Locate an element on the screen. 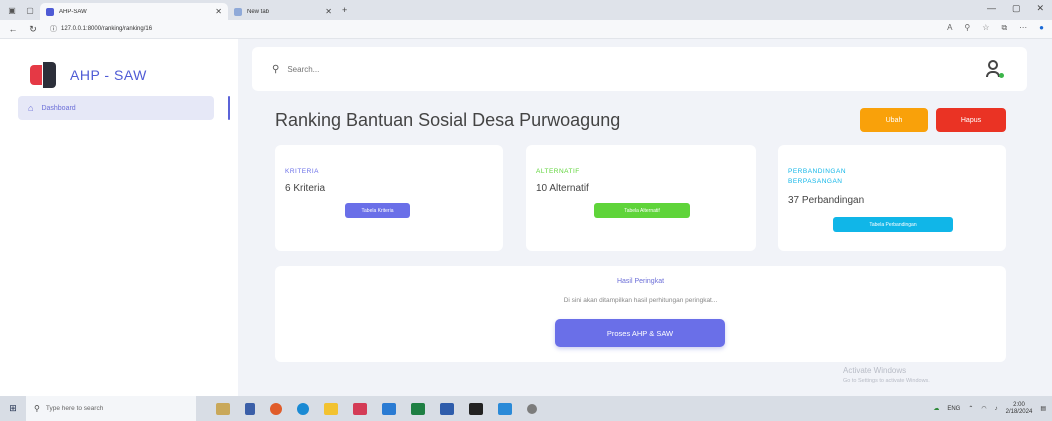 This screenshot has width=1052, height=421. page-title: Ranking Bantuan Sosial Desa Purwoagung is located at coordinates (448, 120).